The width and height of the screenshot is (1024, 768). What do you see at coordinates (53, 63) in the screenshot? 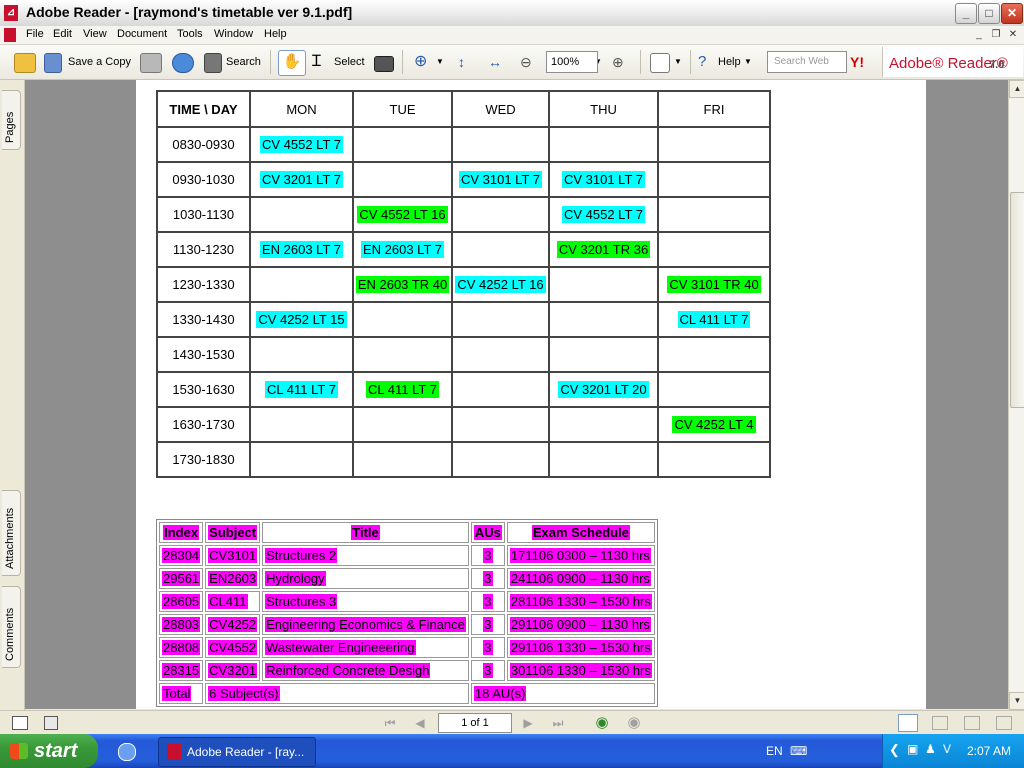
I see `save-copy-icon` at bounding box center [53, 63].